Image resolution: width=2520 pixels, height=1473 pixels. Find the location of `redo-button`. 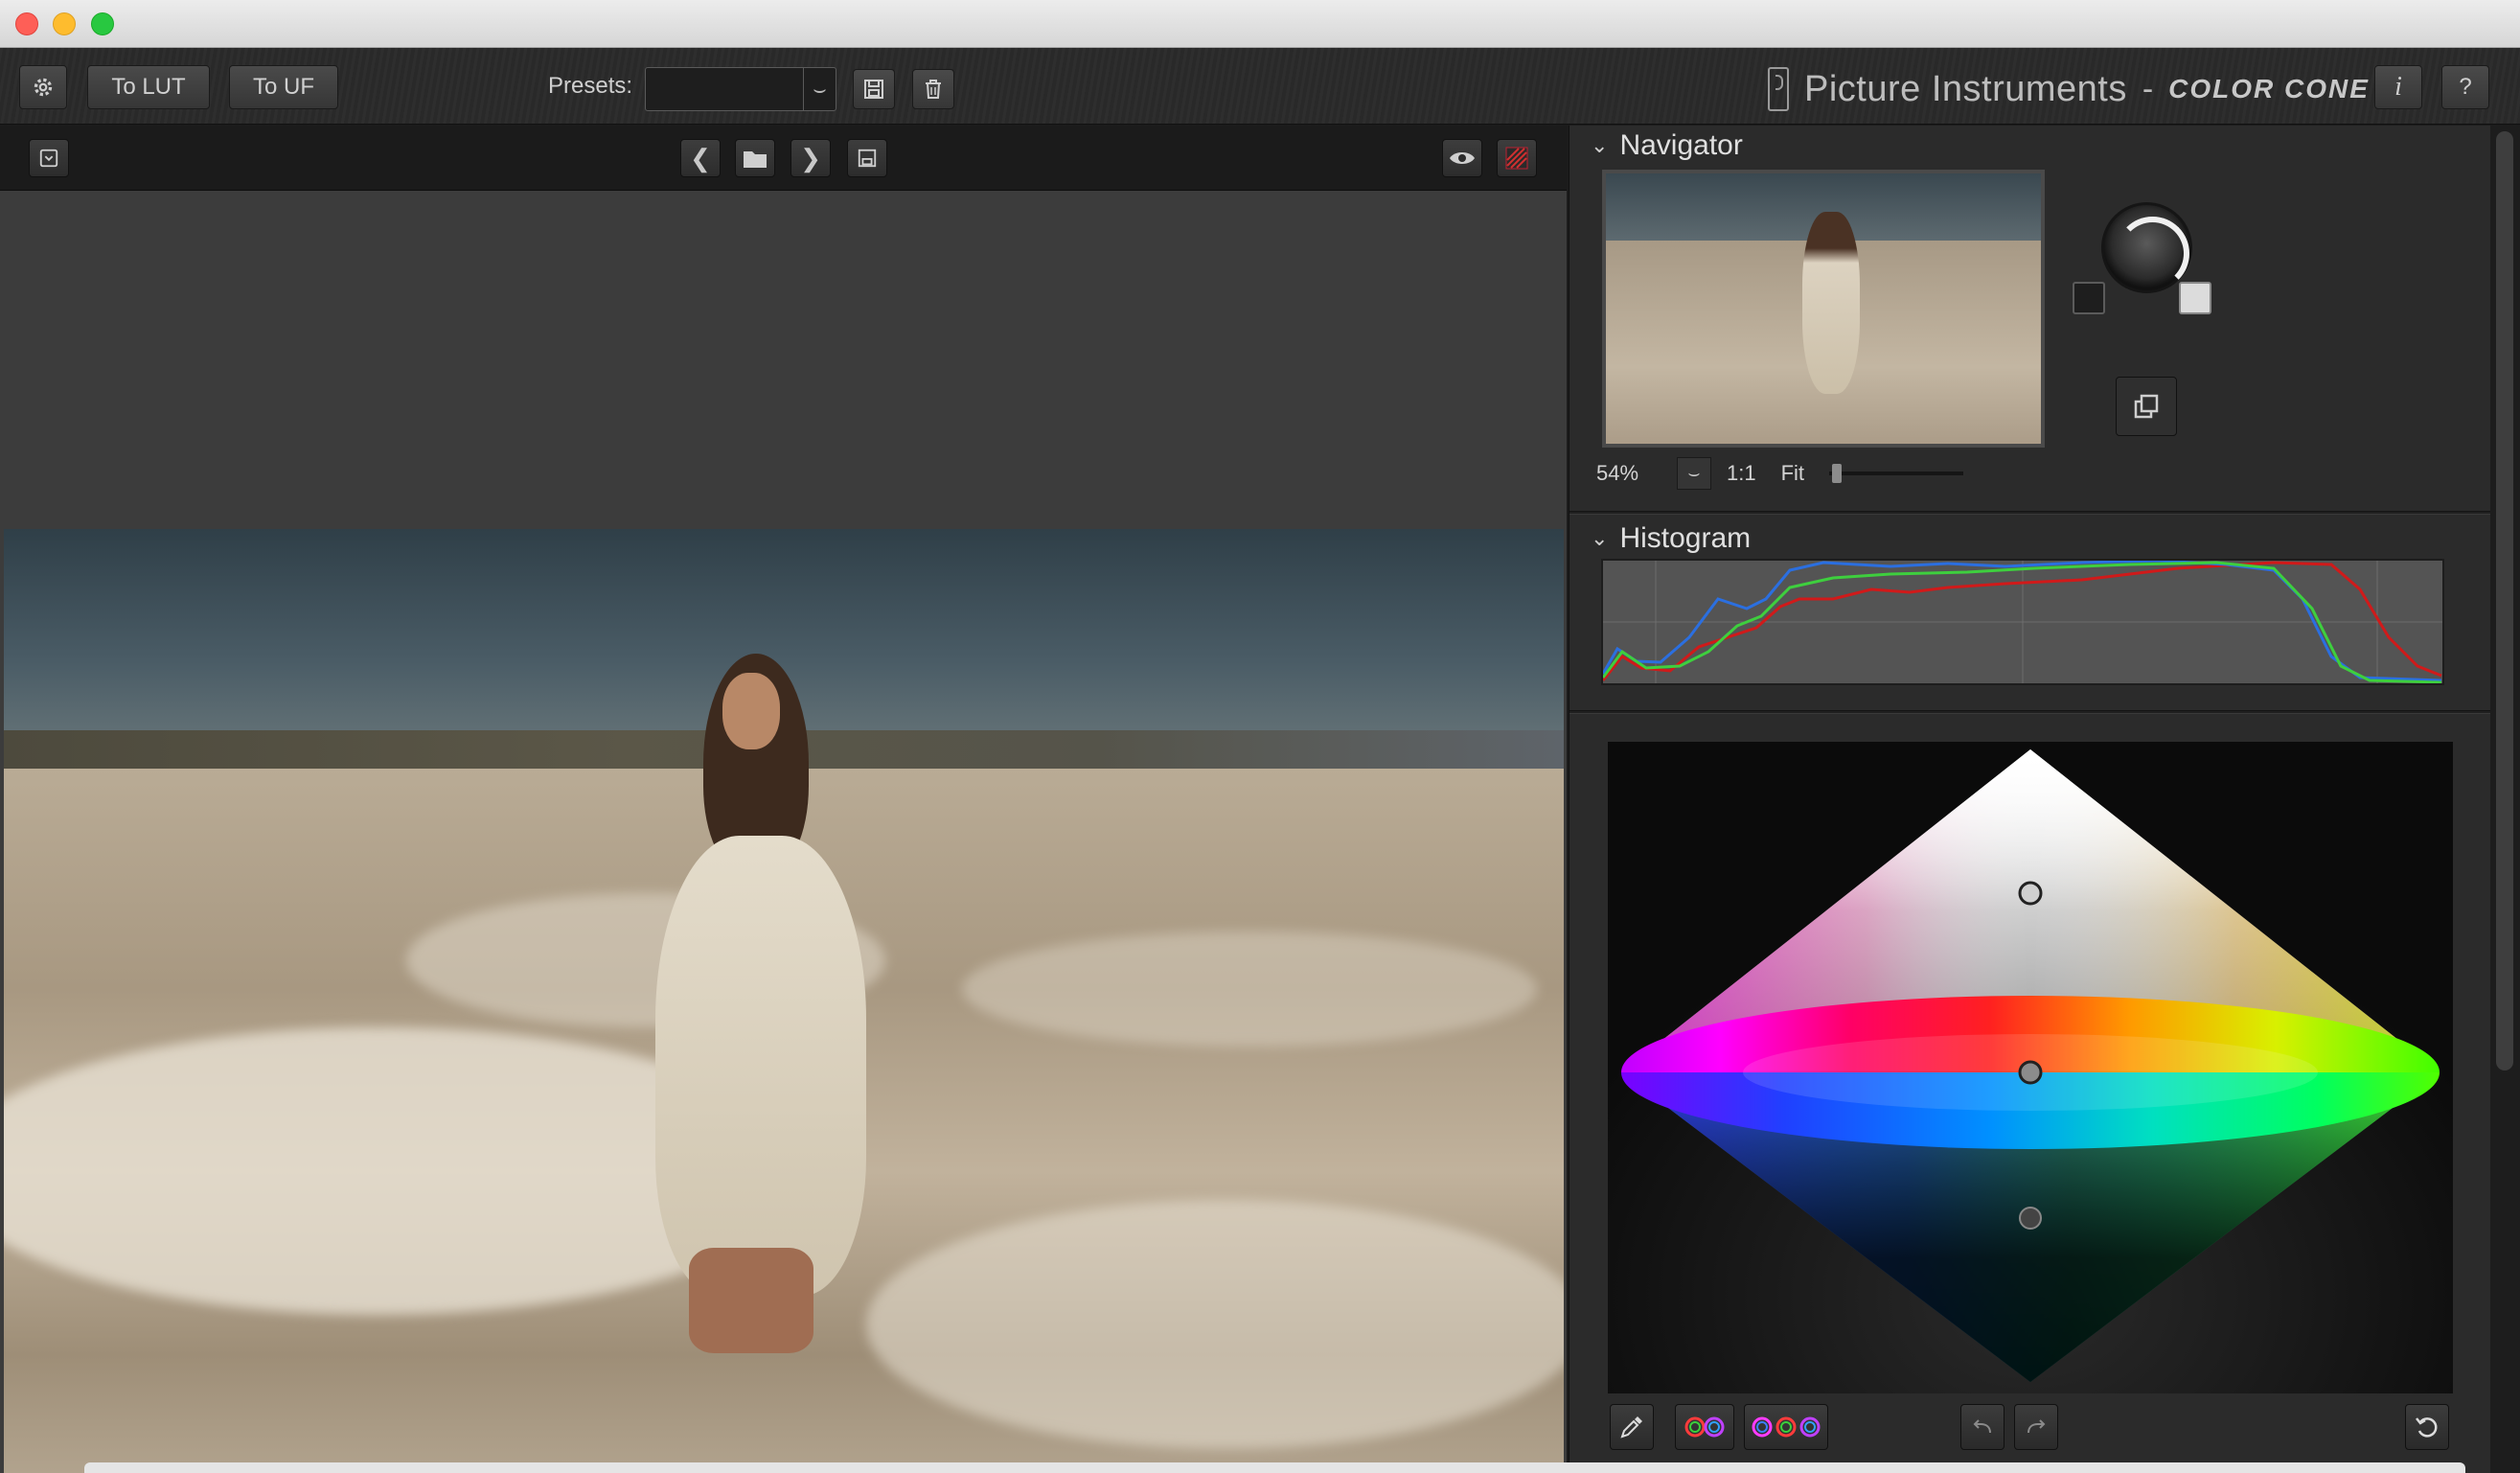

redo-button is located at coordinates (2036, 1427).